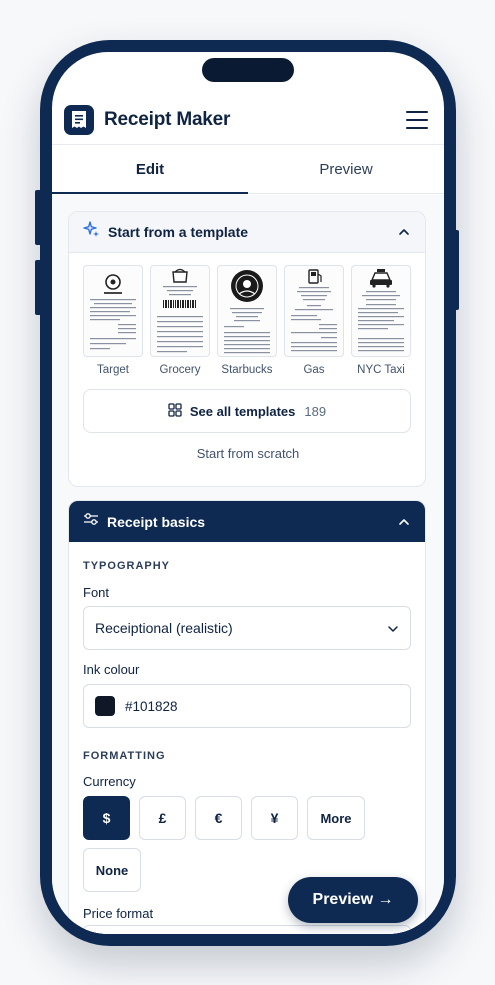 This screenshot has height=985, width=495. What do you see at coordinates (346, 169) in the screenshot?
I see `tab-preview: Preview` at bounding box center [346, 169].